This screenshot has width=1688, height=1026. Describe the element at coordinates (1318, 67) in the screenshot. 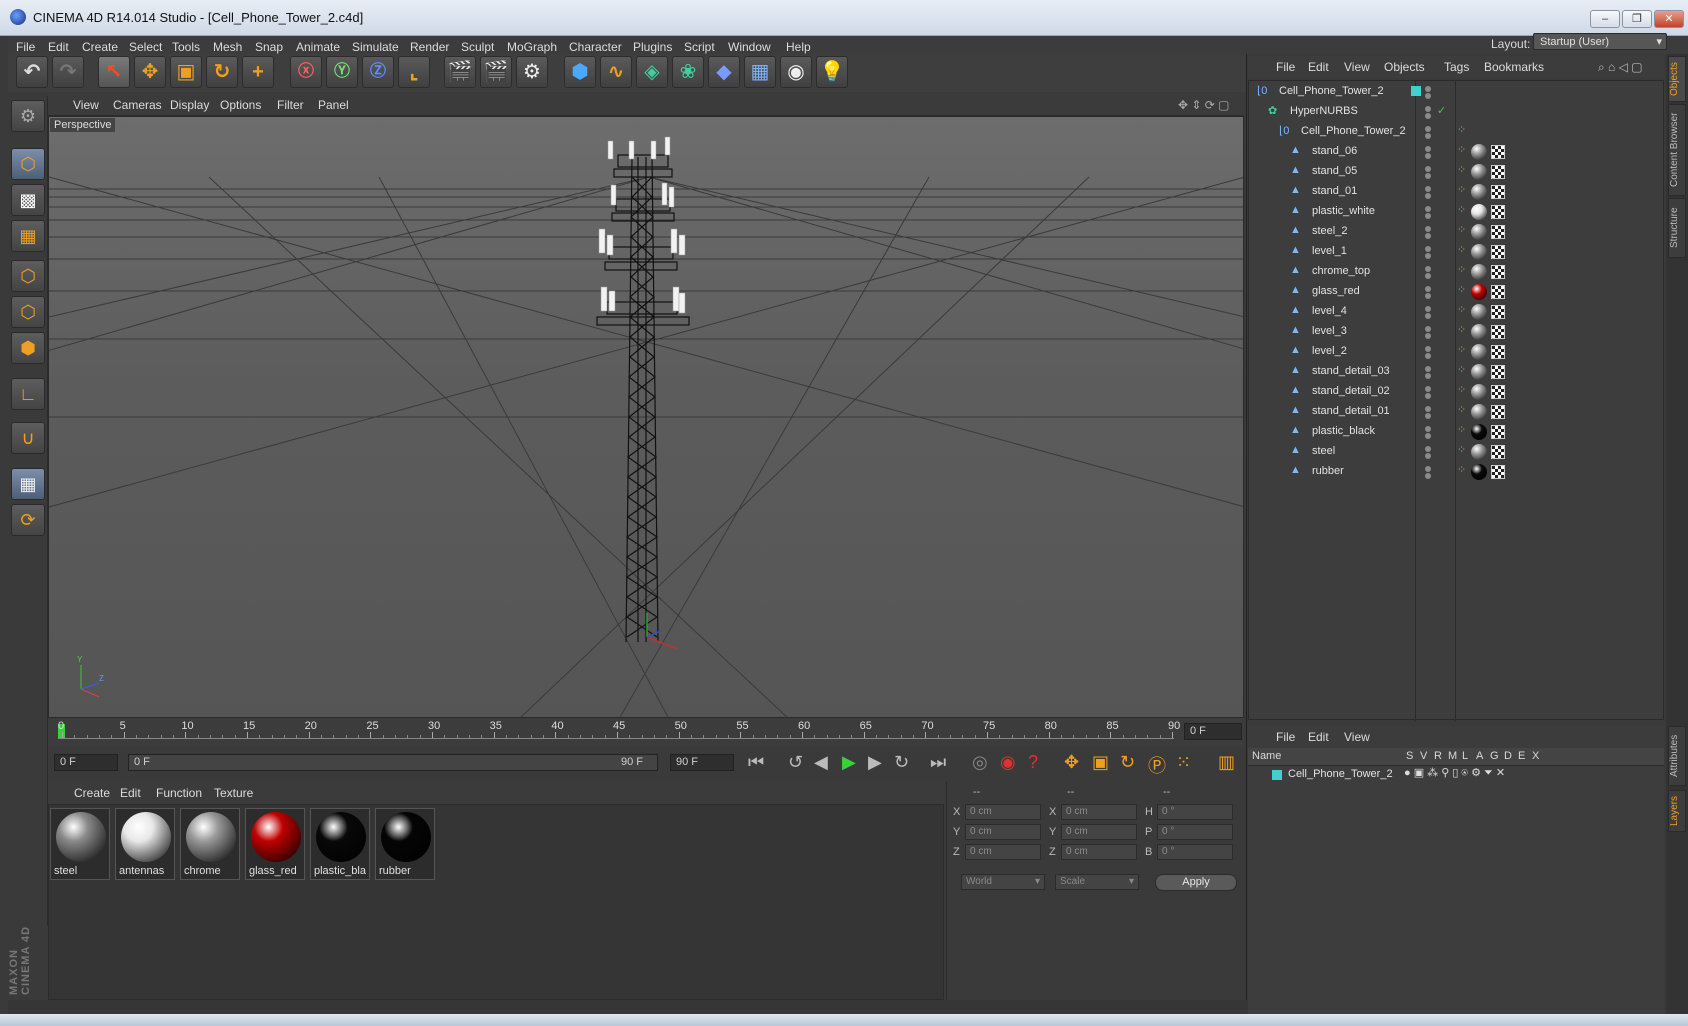

I see `object-menu-edit: Edit` at that location.